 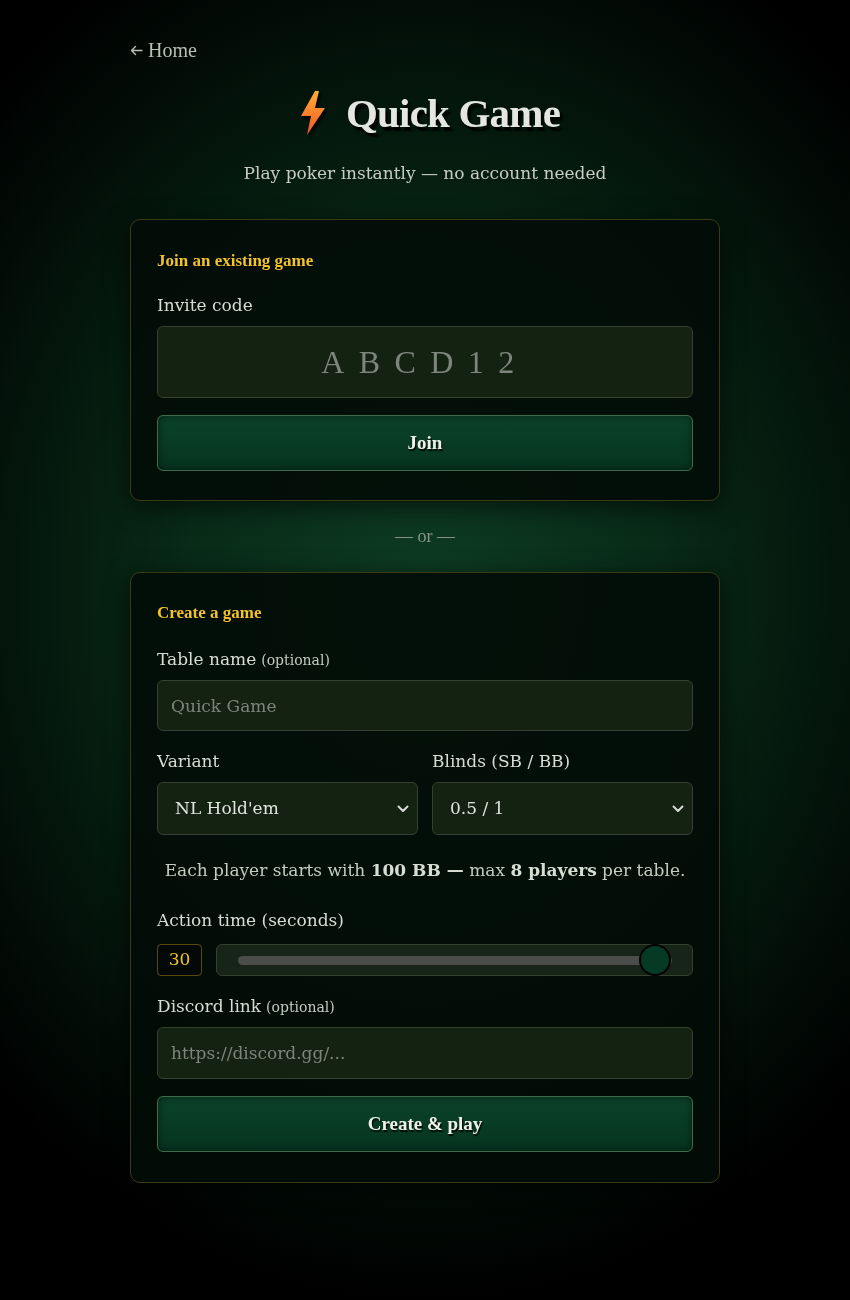 I want to click on action-time-slider-track, so click(x=454, y=960).